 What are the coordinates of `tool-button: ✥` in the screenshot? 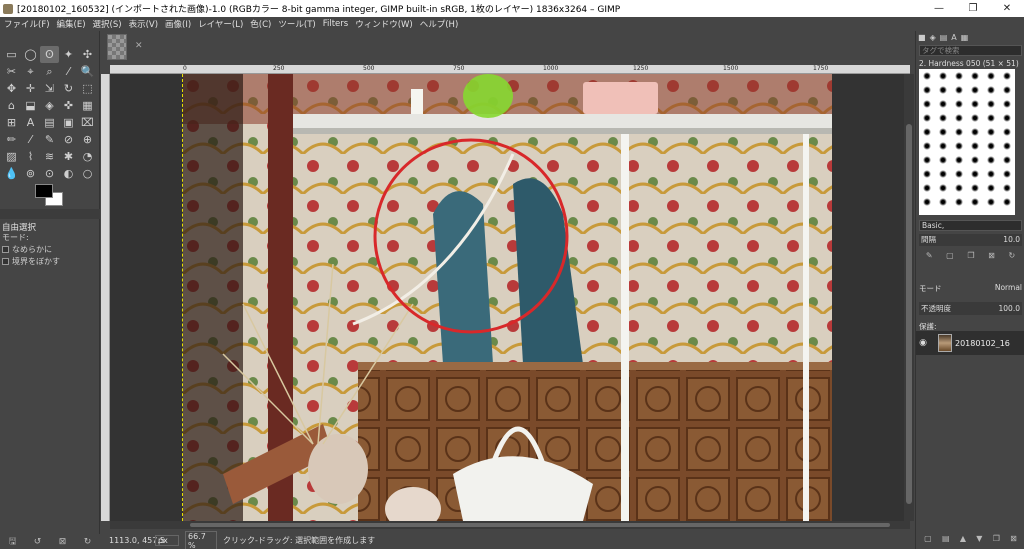 It's located at (11, 88).